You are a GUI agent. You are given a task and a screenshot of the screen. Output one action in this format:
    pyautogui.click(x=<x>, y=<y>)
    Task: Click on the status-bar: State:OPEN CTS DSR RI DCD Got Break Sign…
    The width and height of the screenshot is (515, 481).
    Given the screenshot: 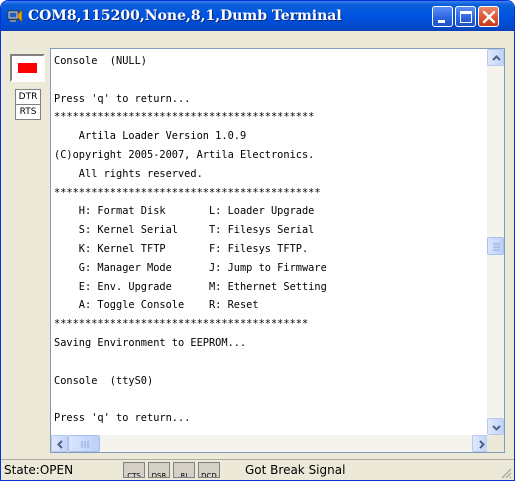 What is the action you would take?
    pyautogui.click(x=257, y=469)
    